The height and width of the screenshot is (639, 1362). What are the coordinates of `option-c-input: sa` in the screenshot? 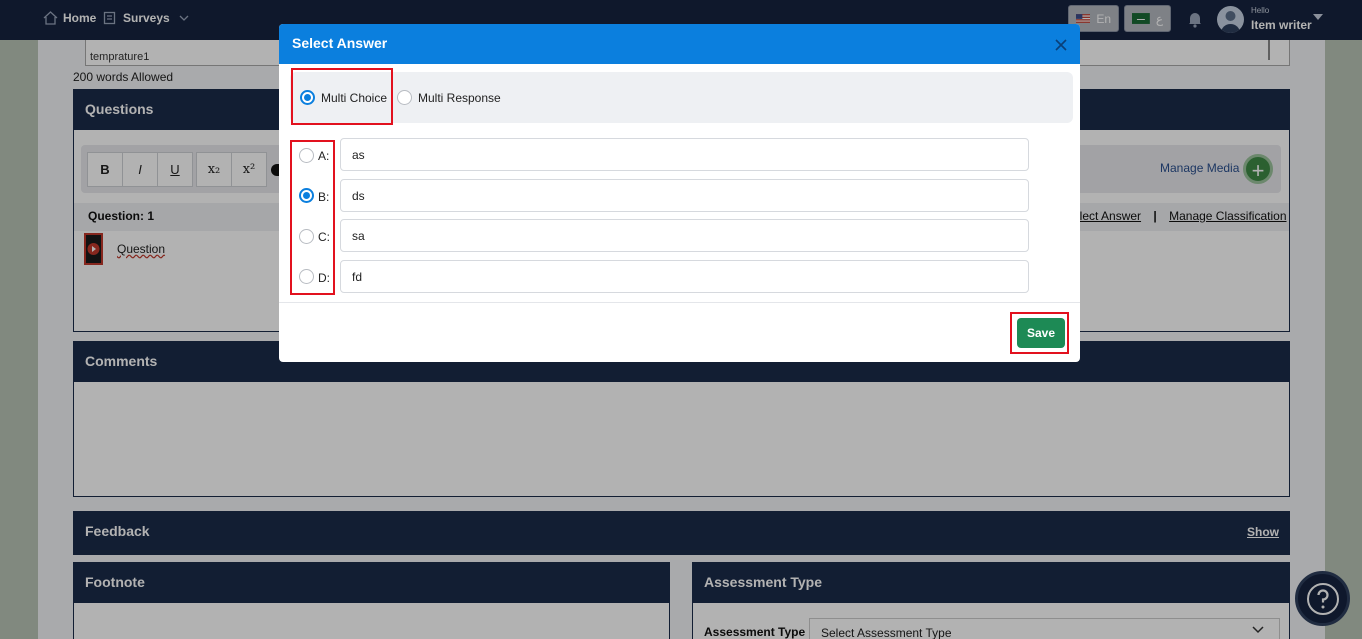 It's located at (684, 235).